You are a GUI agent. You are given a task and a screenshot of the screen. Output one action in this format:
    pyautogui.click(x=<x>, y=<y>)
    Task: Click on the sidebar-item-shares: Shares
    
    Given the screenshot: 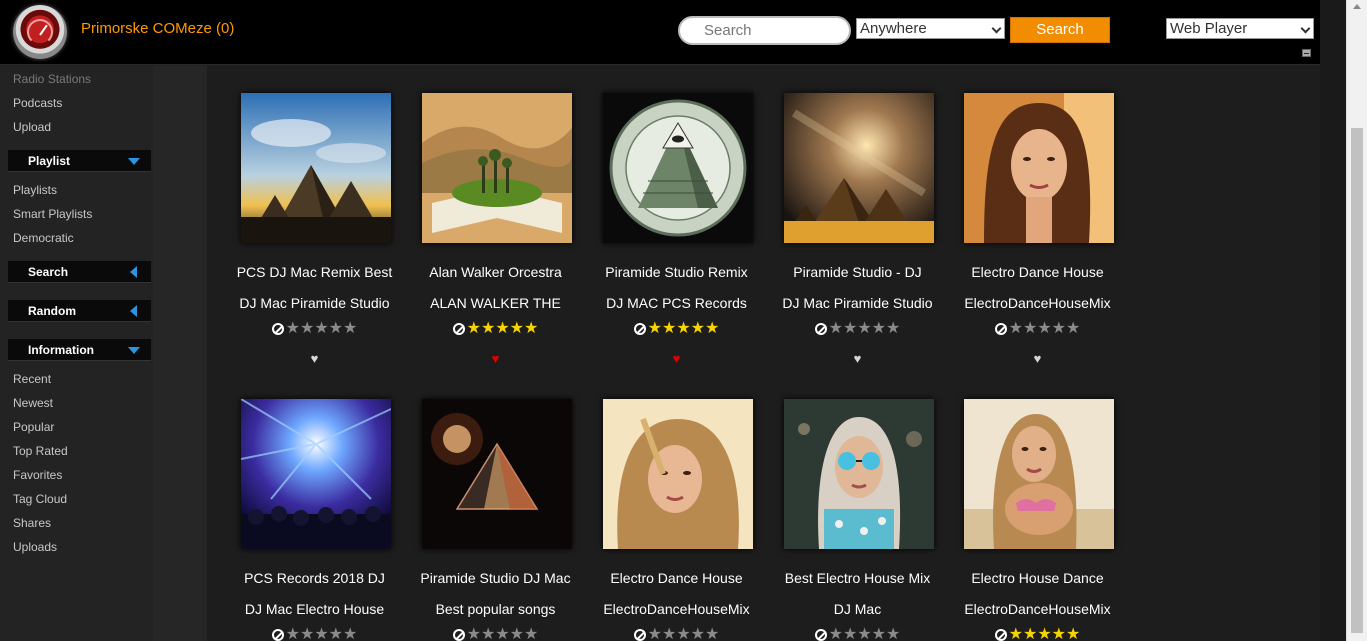 What is the action you would take?
    pyautogui.click(x=32, y=523)
    